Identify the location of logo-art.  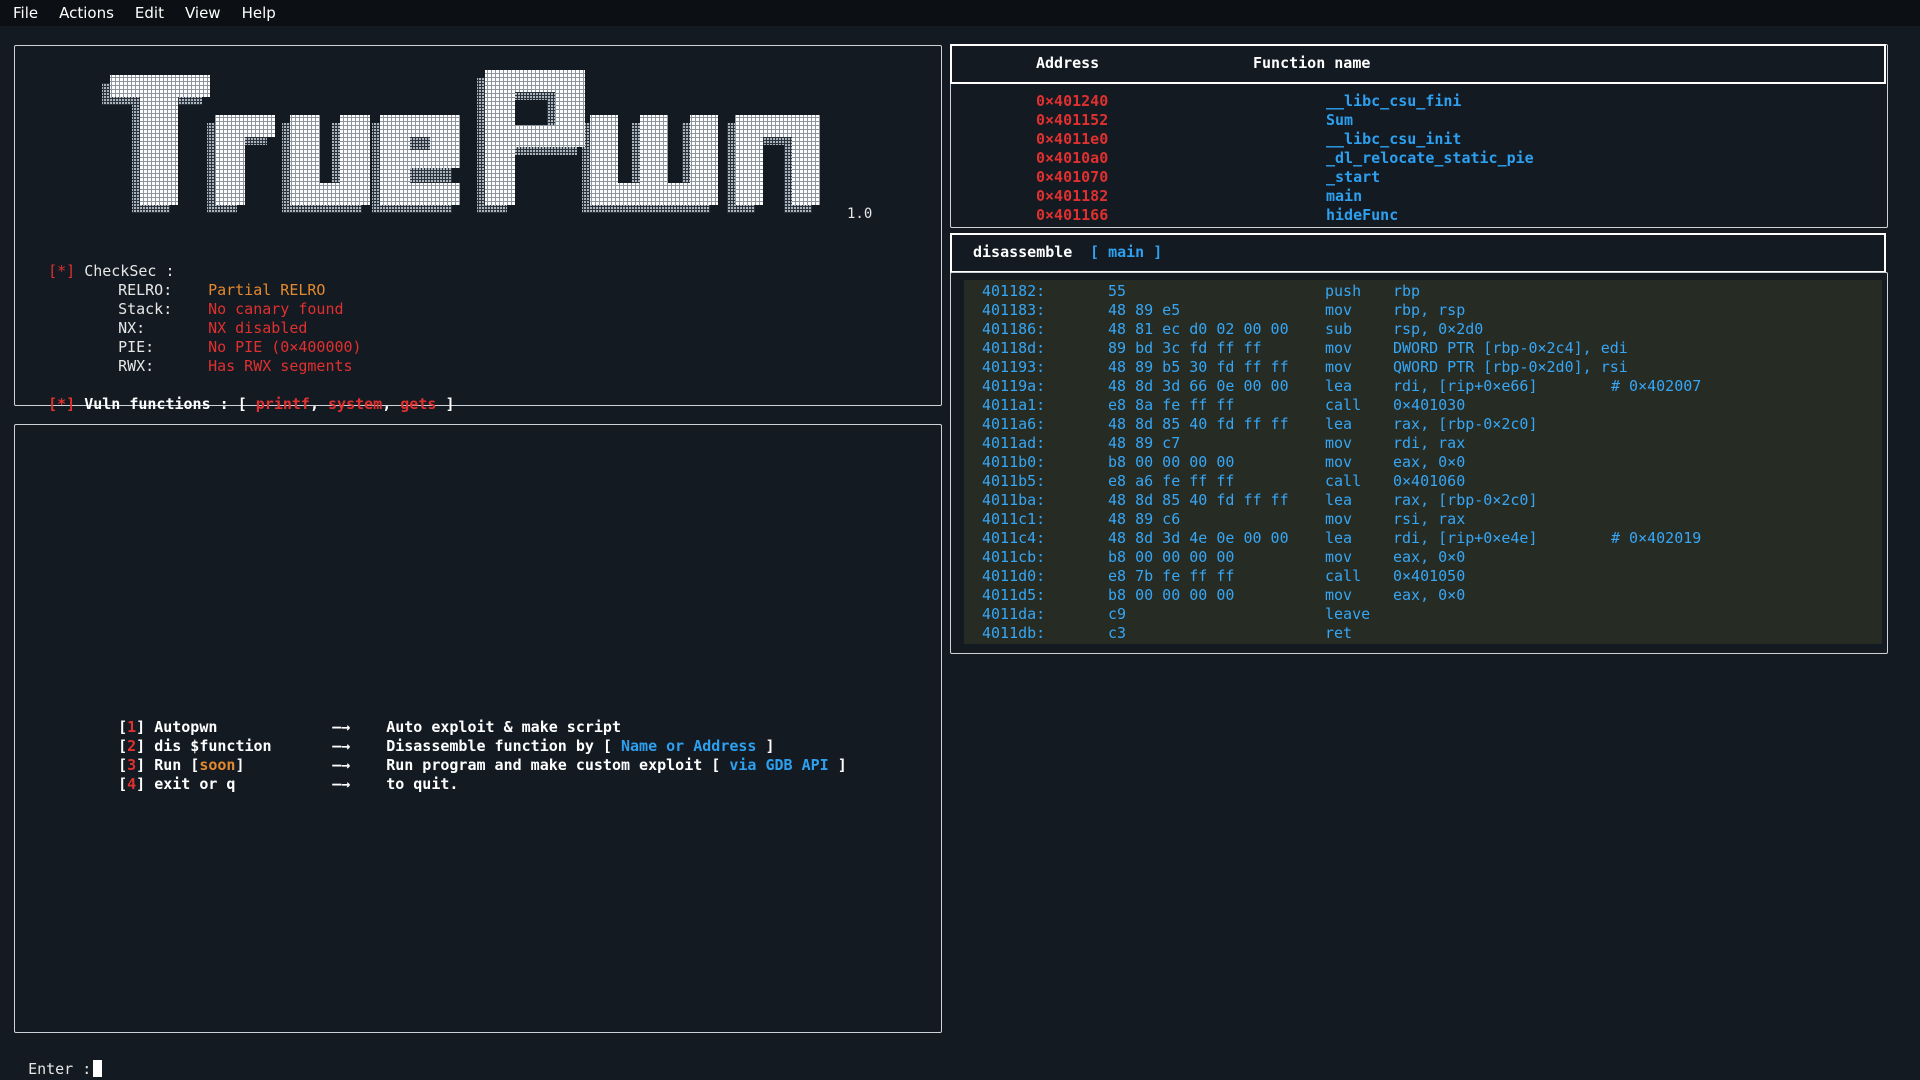
(461, 141).